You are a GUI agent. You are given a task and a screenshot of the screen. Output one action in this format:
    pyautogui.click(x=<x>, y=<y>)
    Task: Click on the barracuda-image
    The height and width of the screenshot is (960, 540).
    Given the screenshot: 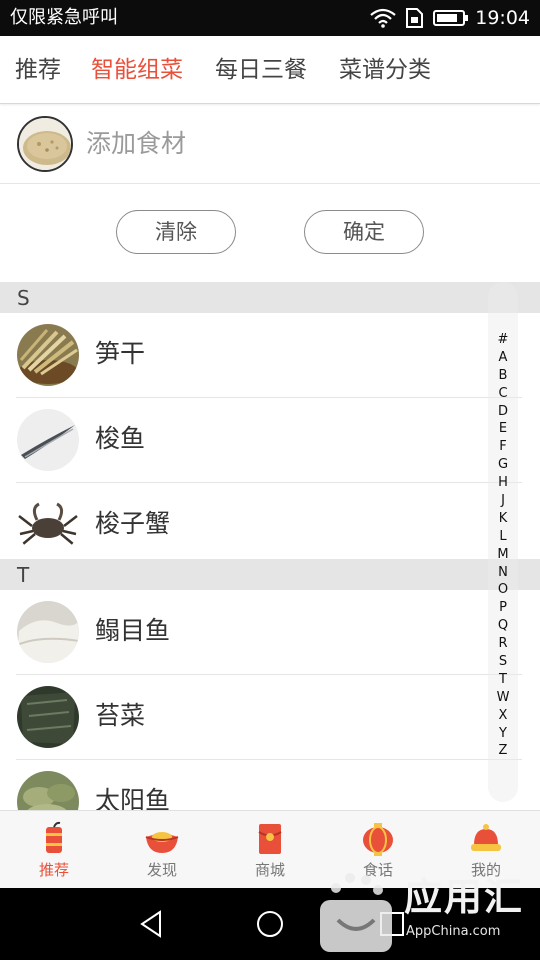 What is the action you would take?
    pyautogui.click(x=48, y=440)
    